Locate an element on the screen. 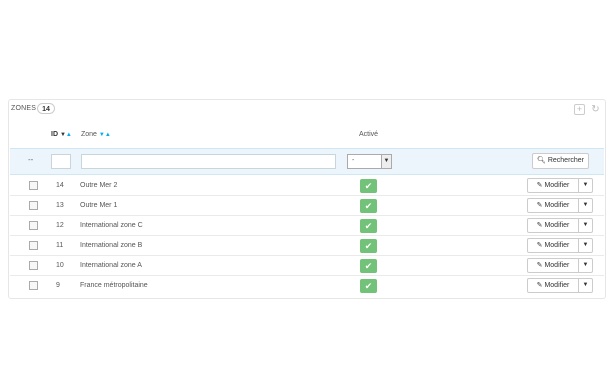 The height and width of the screenshot is (390, 610). panel-heading: ZONES 14 + ↻ is located at coordinates (307, 109).